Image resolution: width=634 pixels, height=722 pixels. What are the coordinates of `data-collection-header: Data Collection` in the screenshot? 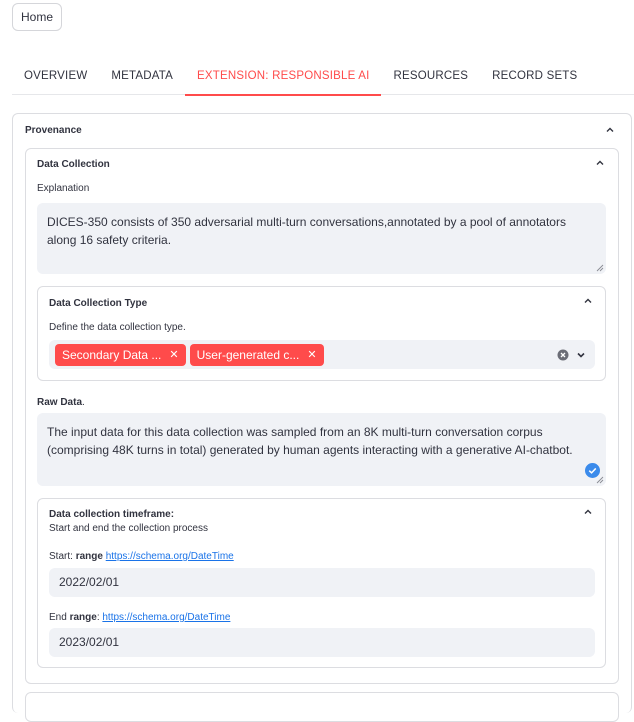 It's located at (73, 164).